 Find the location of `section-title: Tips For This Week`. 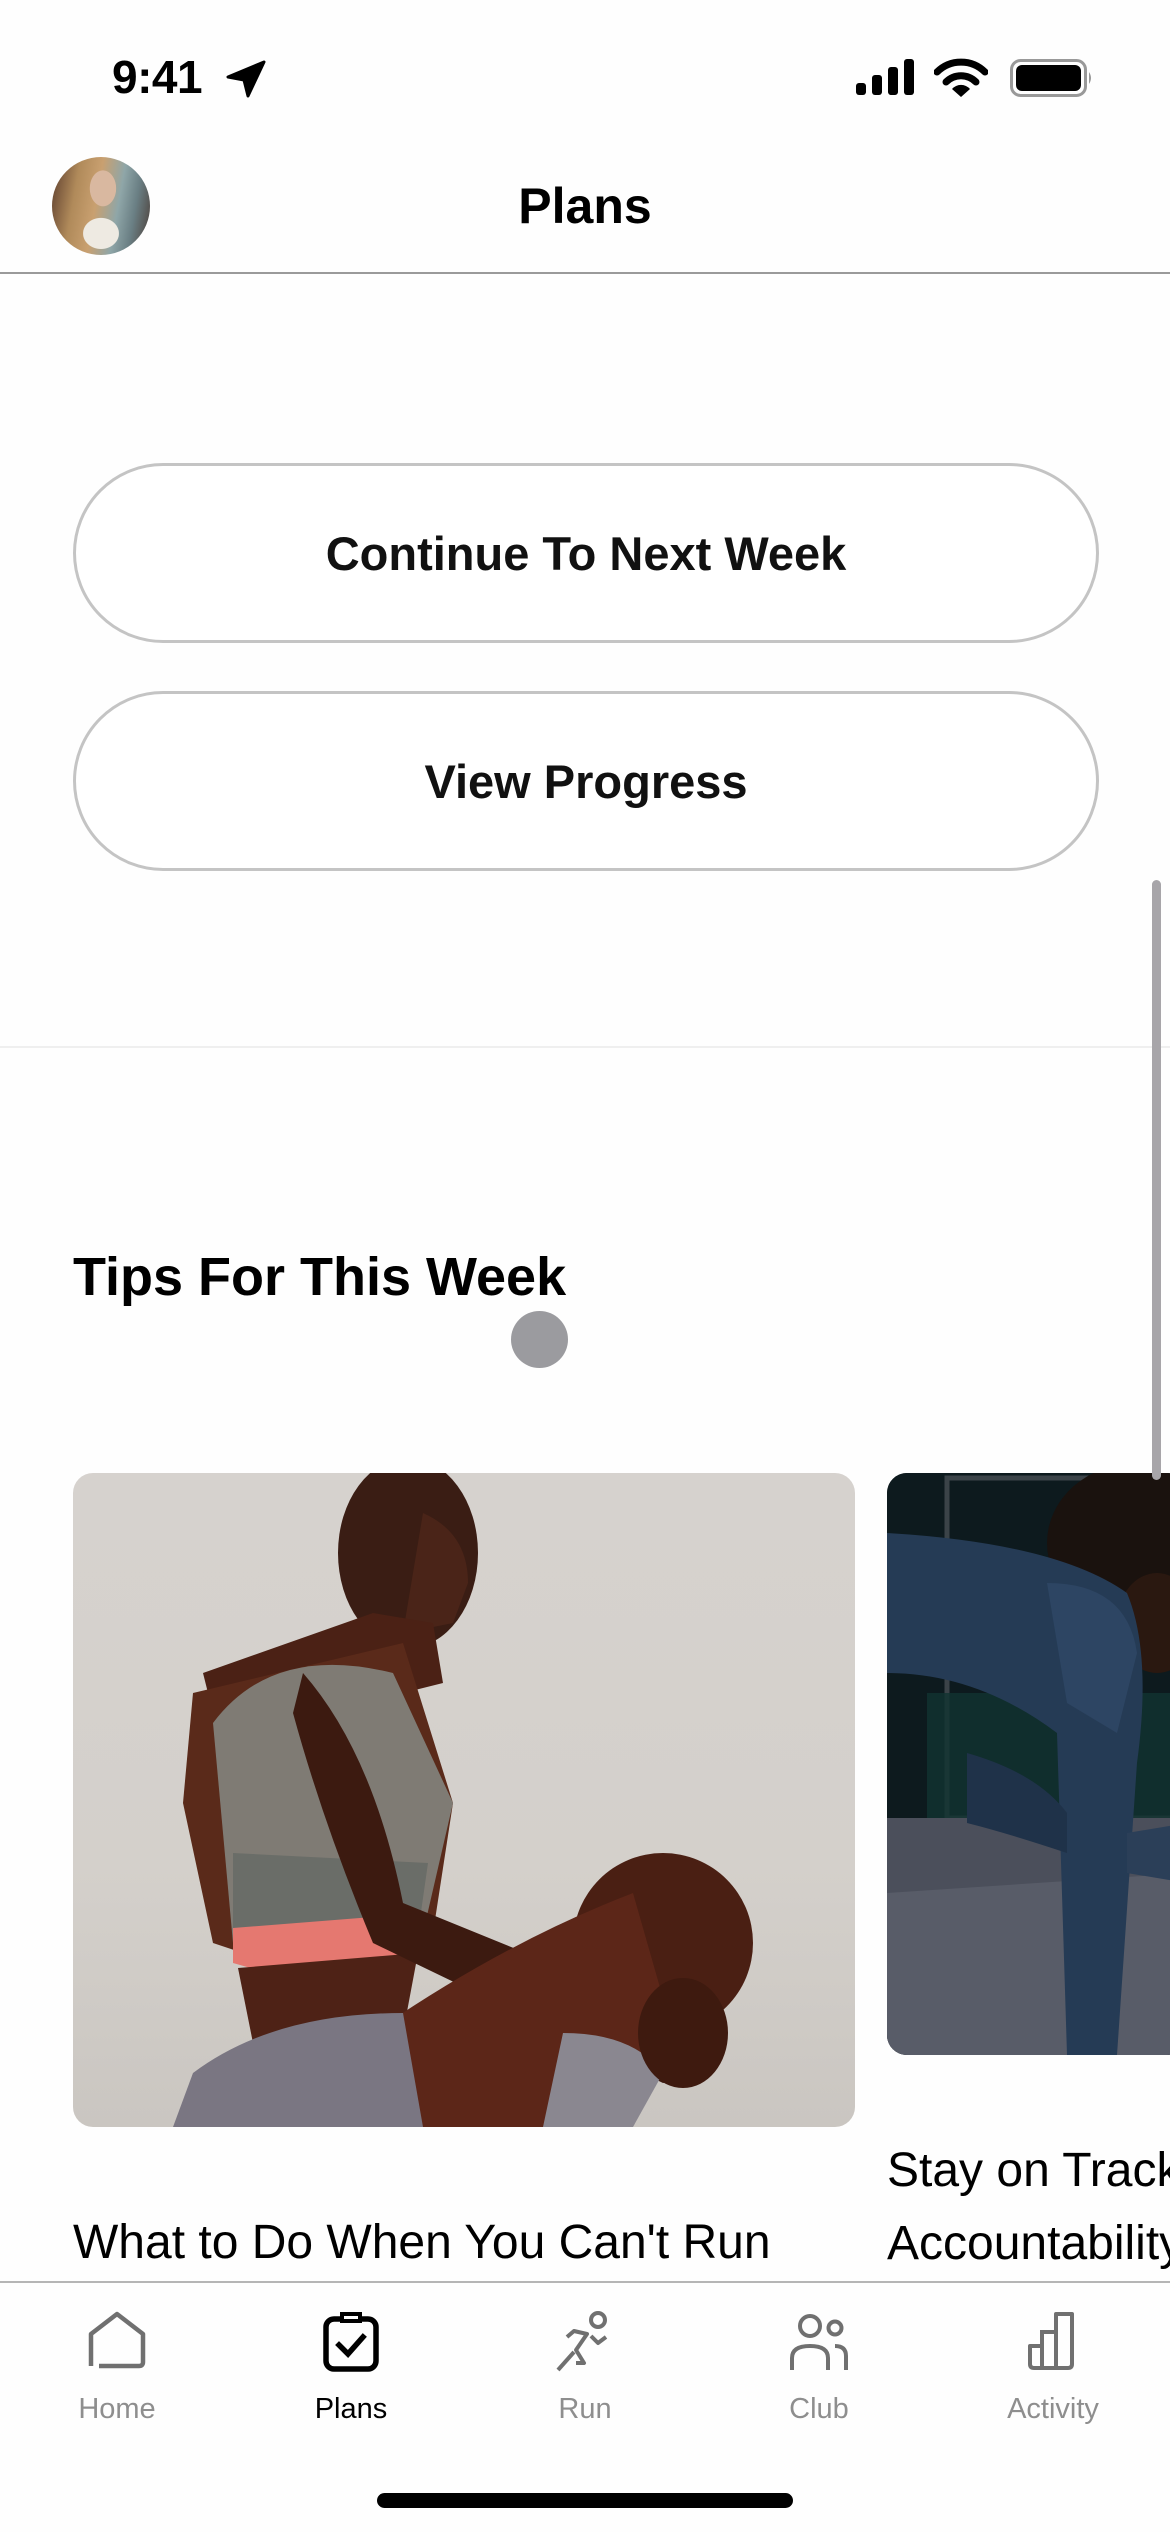

section-title: Tips For This Week is located at coordinates (320, 1277).